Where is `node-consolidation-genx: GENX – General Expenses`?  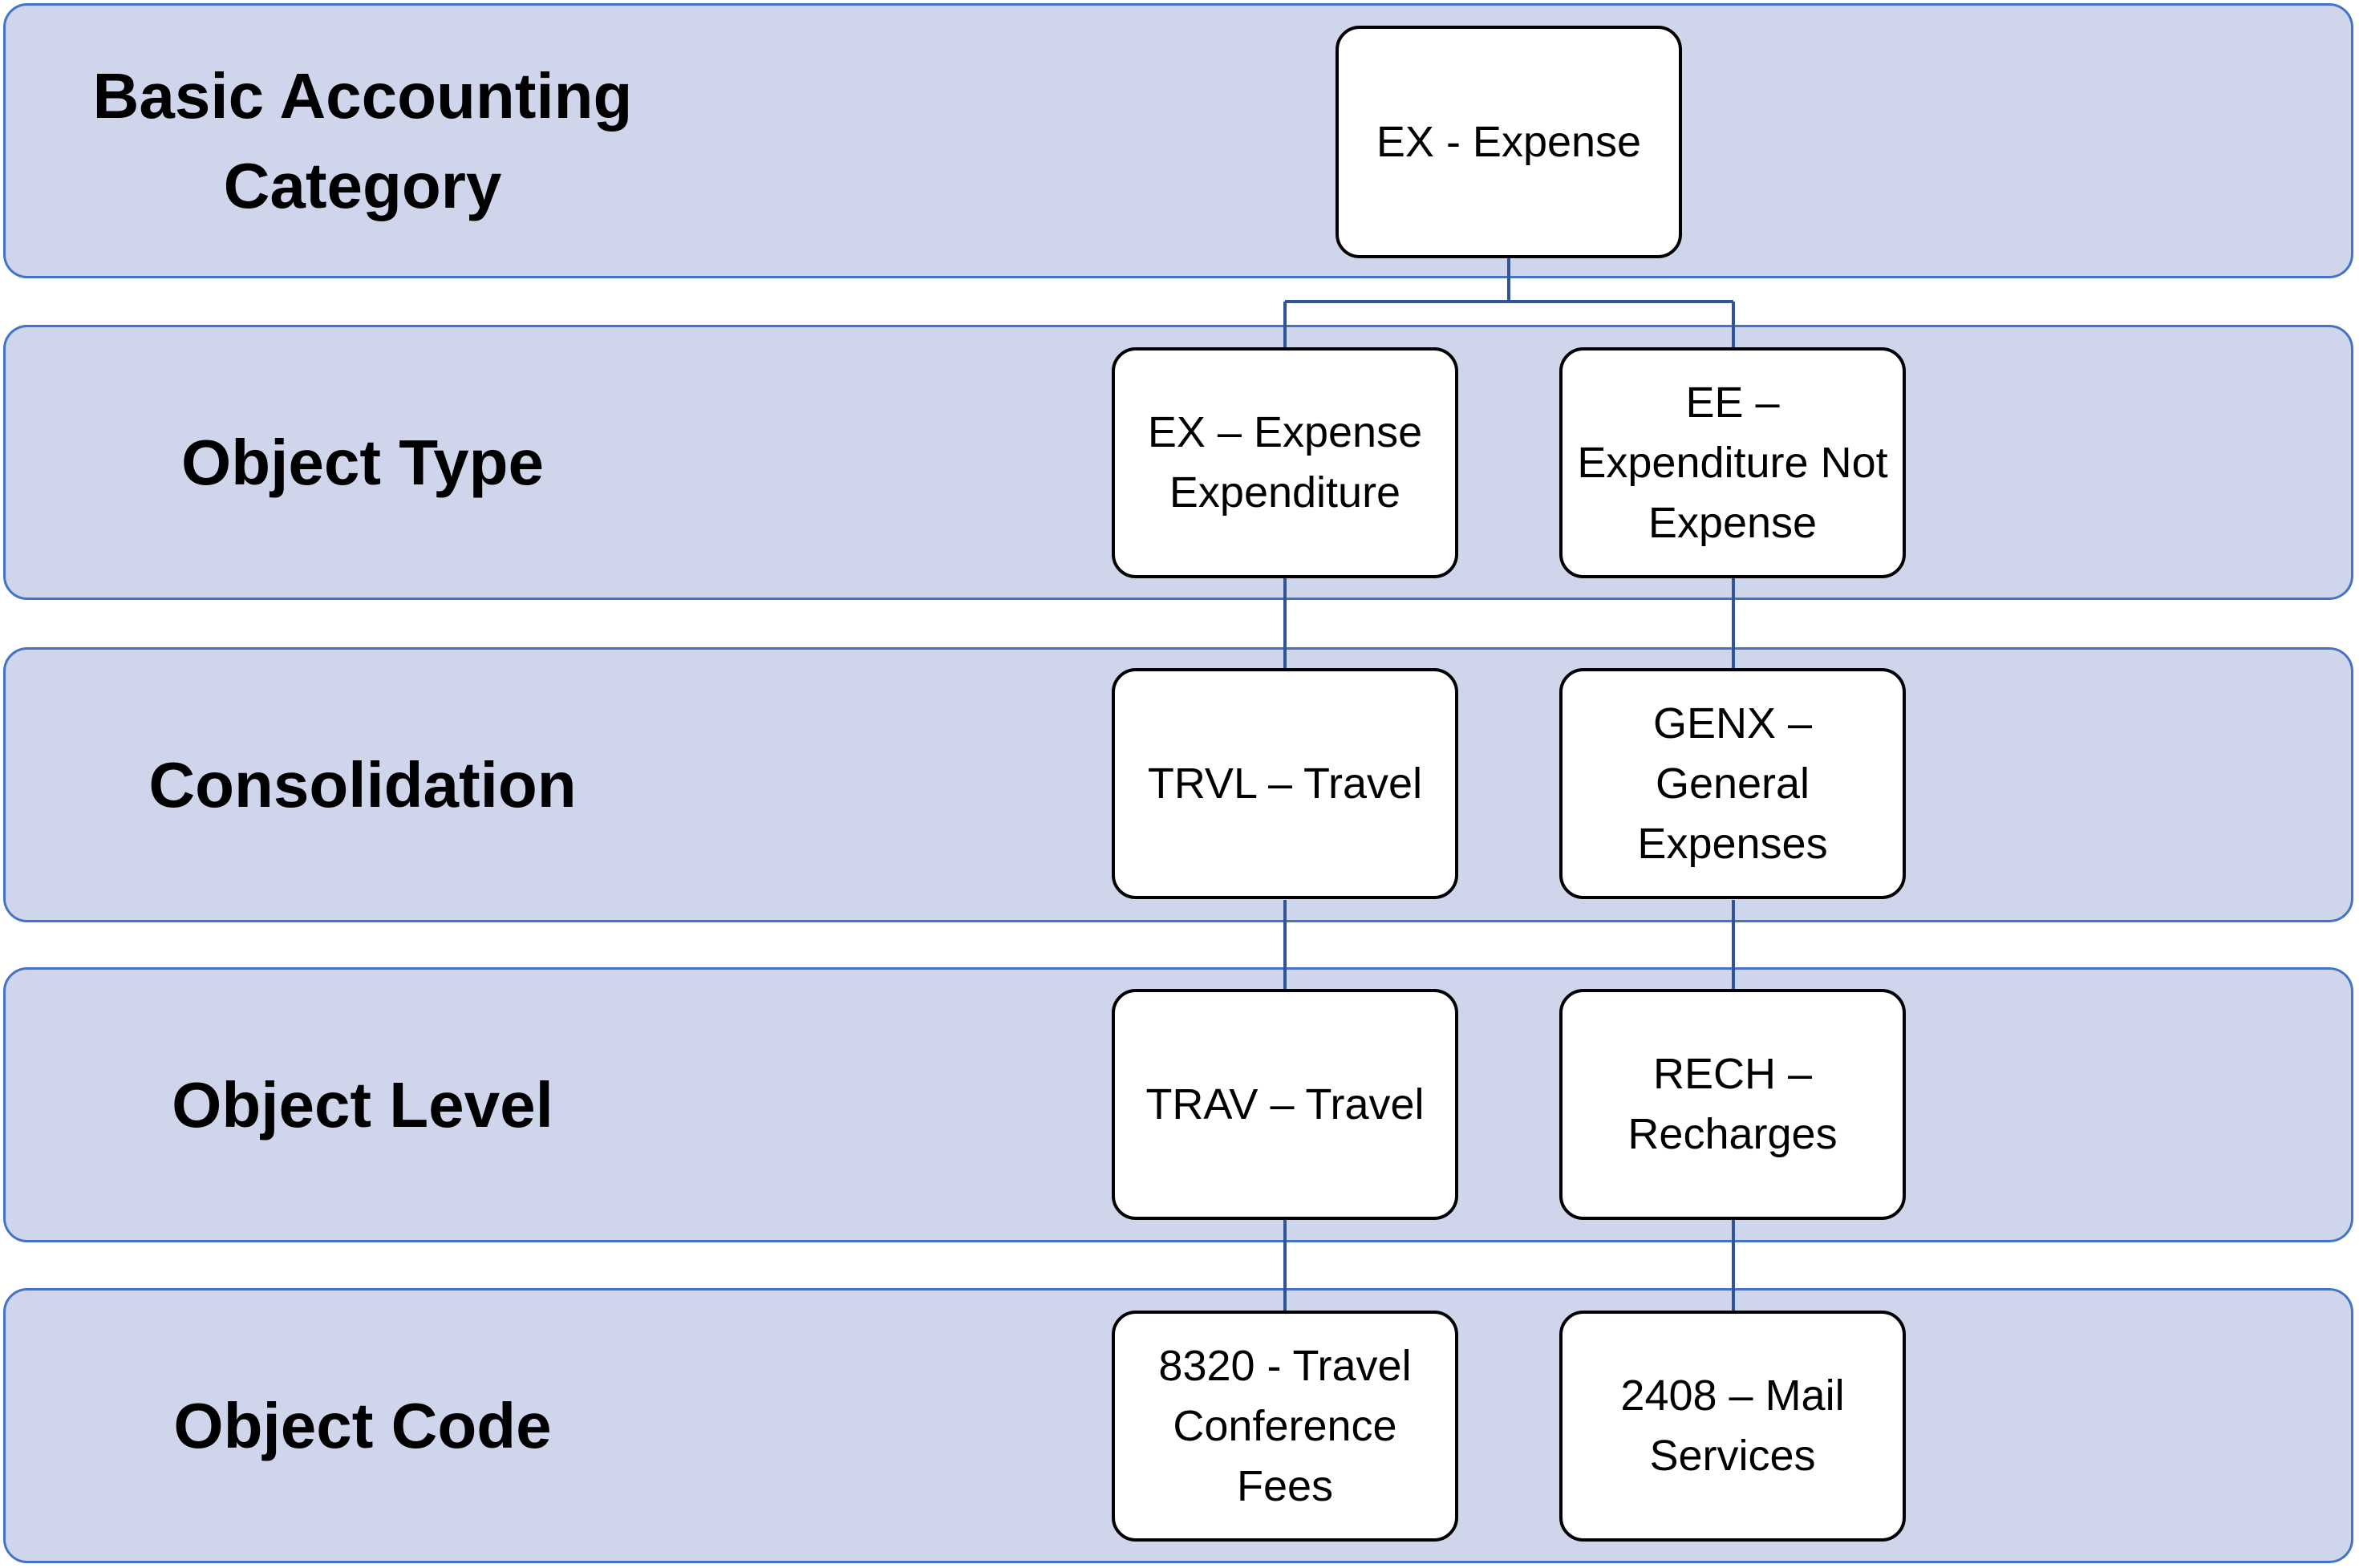 node-consolidation-genx: GENX – General Expenses is located at coordinates (1733, 784).